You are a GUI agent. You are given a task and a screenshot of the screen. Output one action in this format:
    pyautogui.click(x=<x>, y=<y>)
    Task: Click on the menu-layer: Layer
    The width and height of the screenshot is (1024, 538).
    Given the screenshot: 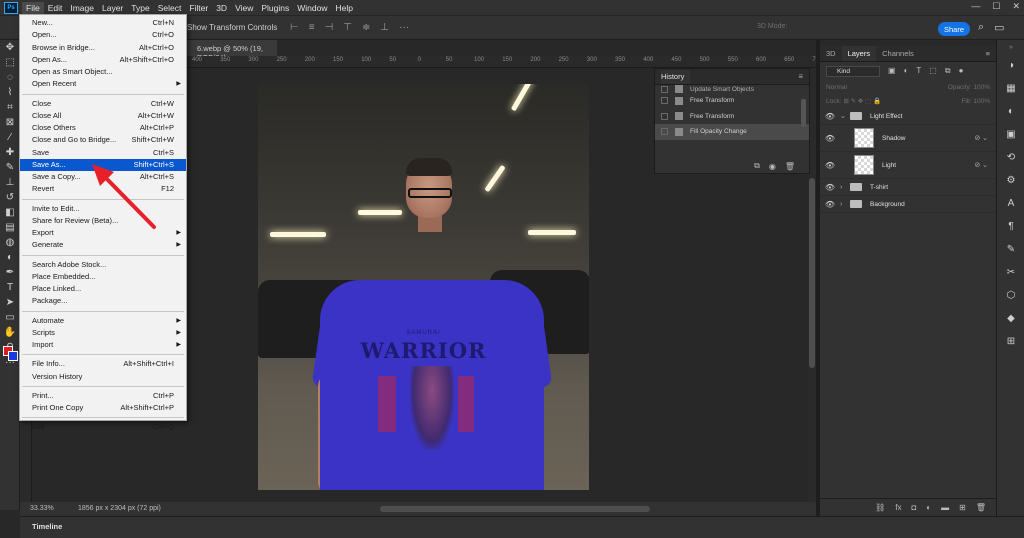 What is the action you would take?
    pyautogui.click(x=112, y=8)
    